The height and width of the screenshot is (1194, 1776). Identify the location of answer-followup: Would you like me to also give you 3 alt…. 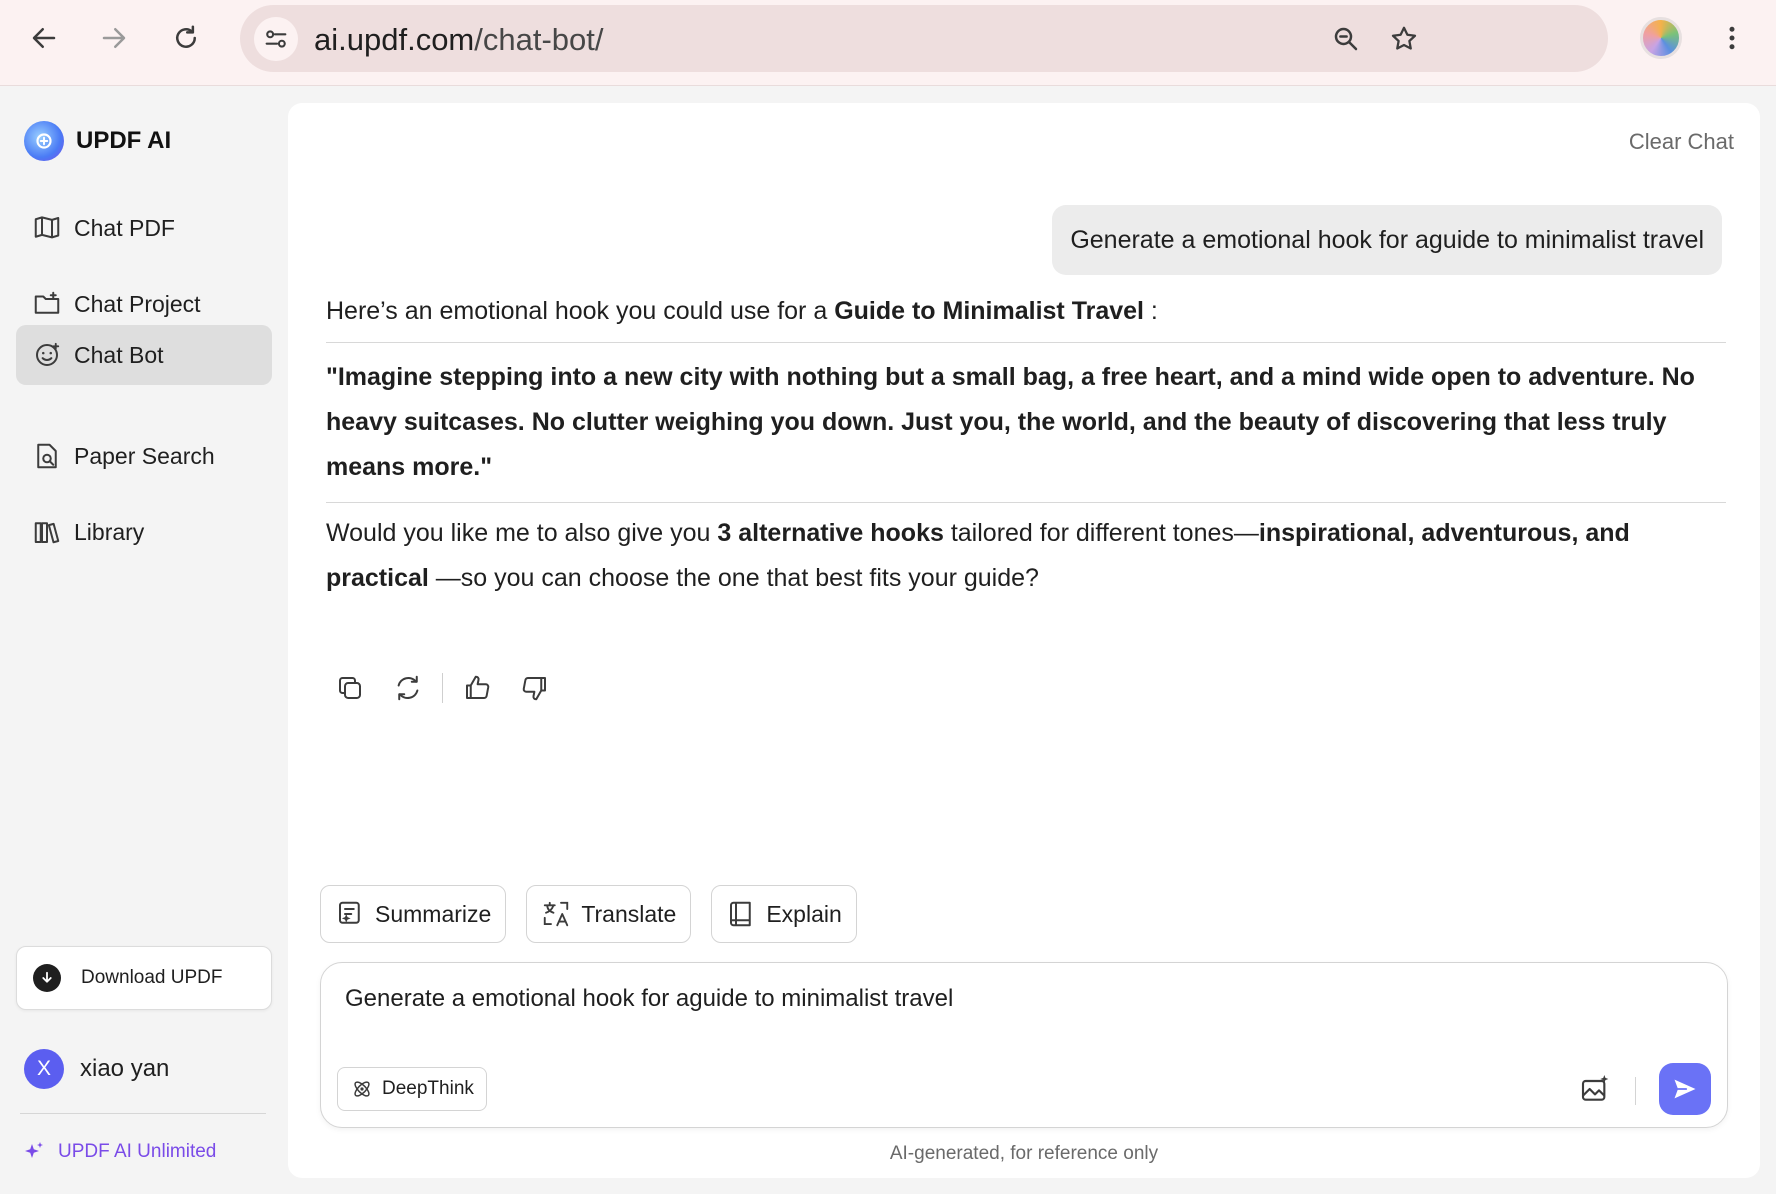
(978, 555).